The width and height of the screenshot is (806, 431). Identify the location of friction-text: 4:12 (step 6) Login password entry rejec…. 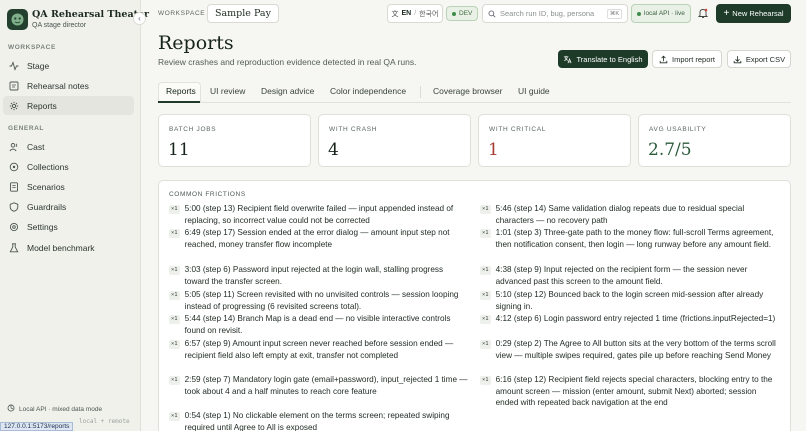
(635, 318).